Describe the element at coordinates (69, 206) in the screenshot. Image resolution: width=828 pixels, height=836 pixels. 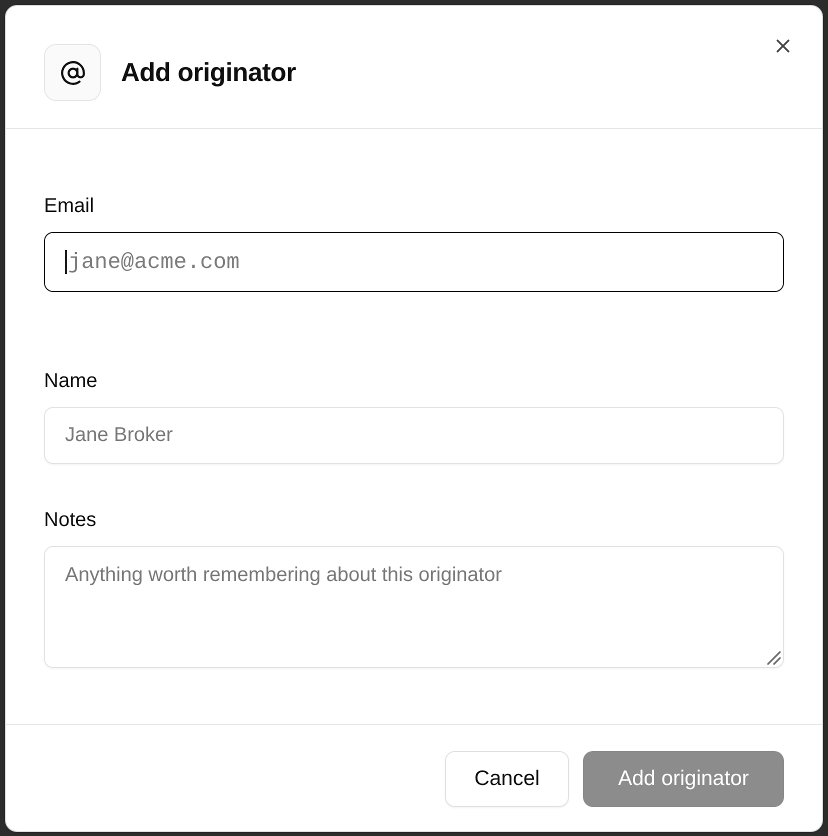
I see `field-label: Email` at that location.